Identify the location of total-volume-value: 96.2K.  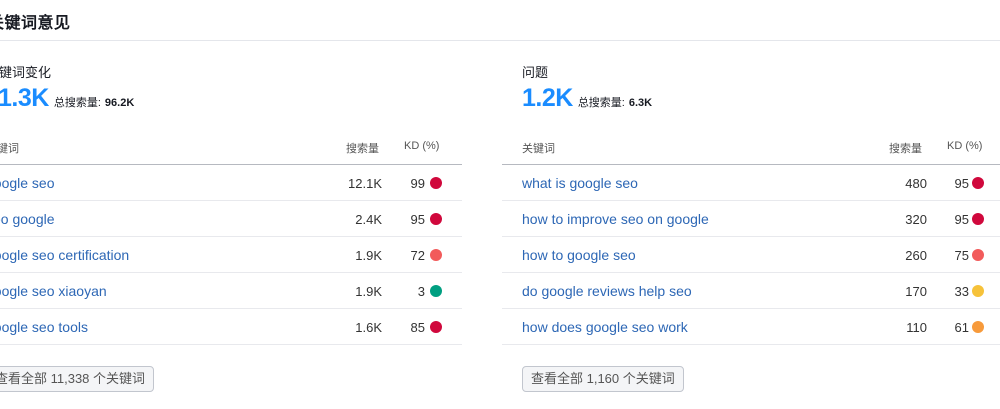
(119, 103).